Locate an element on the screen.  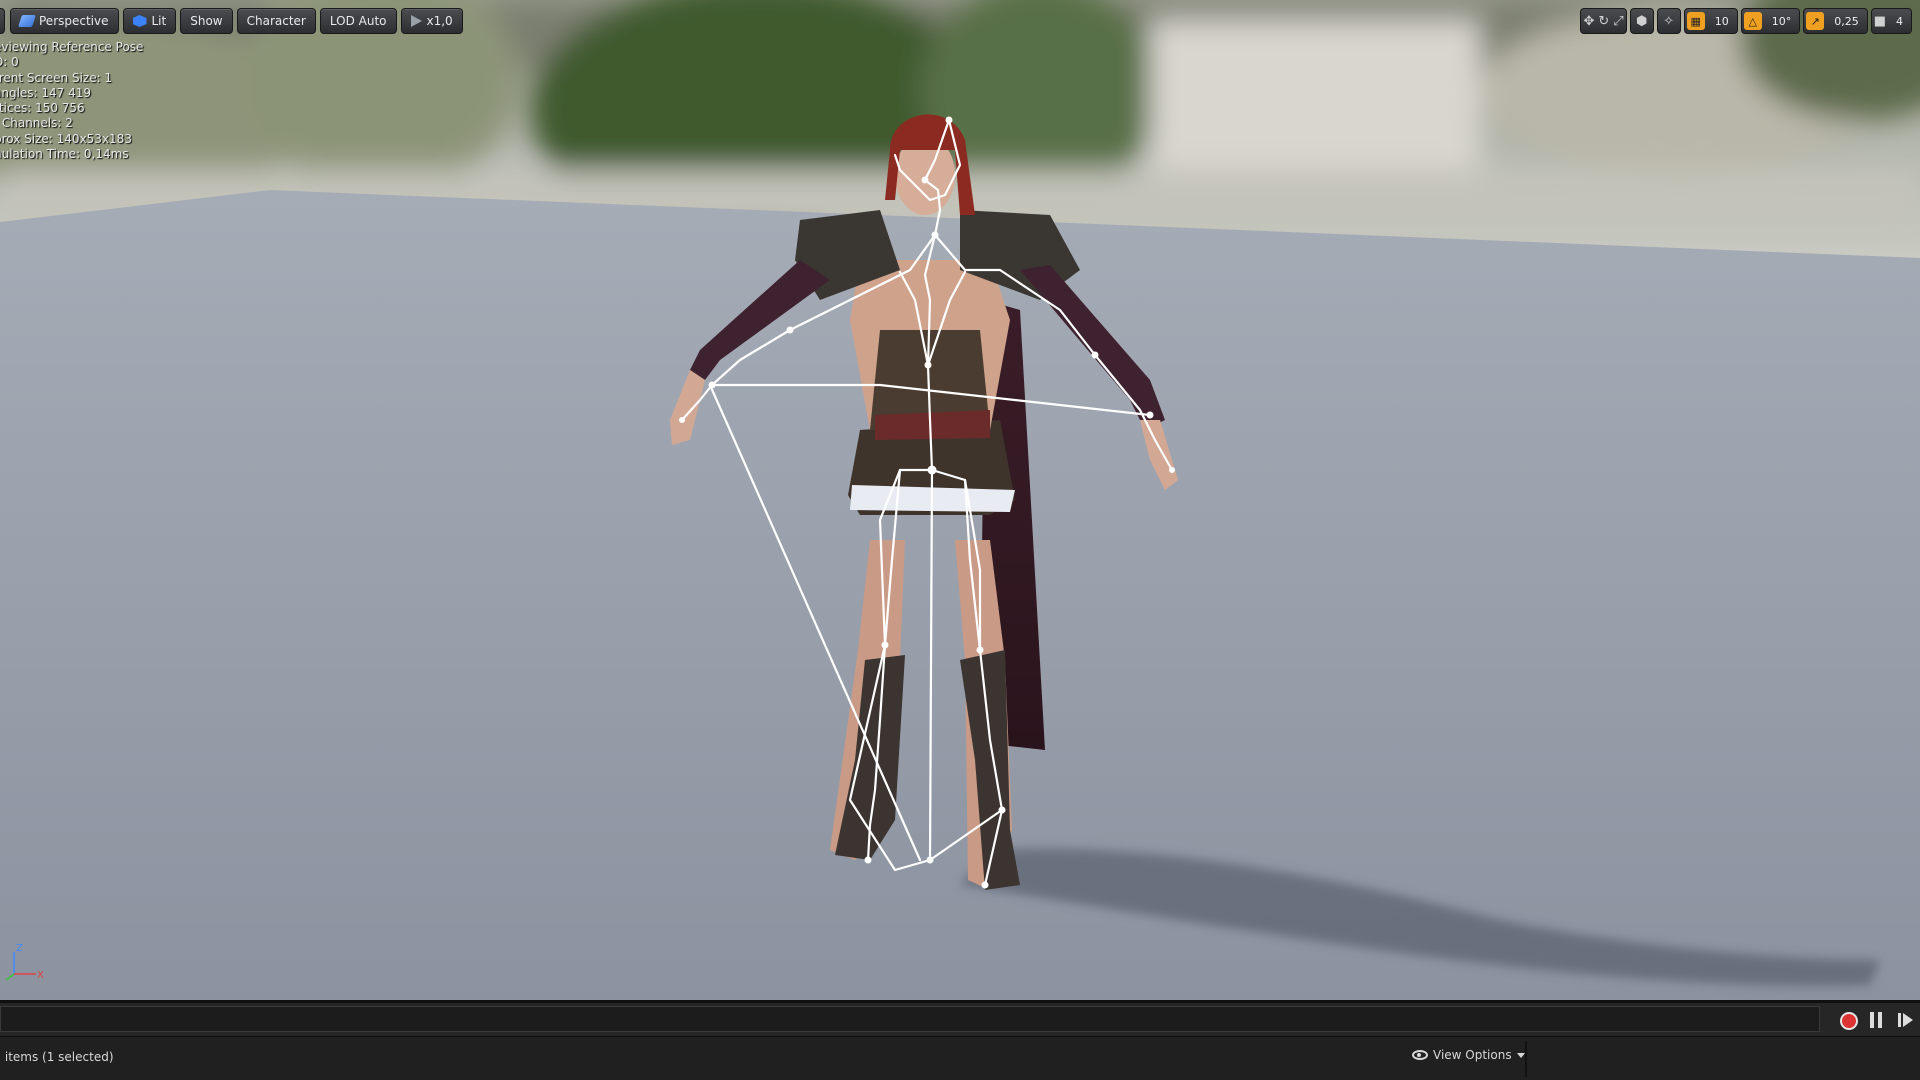
items-count: ; items (1 selected) is located at coordinates (57, 1057).